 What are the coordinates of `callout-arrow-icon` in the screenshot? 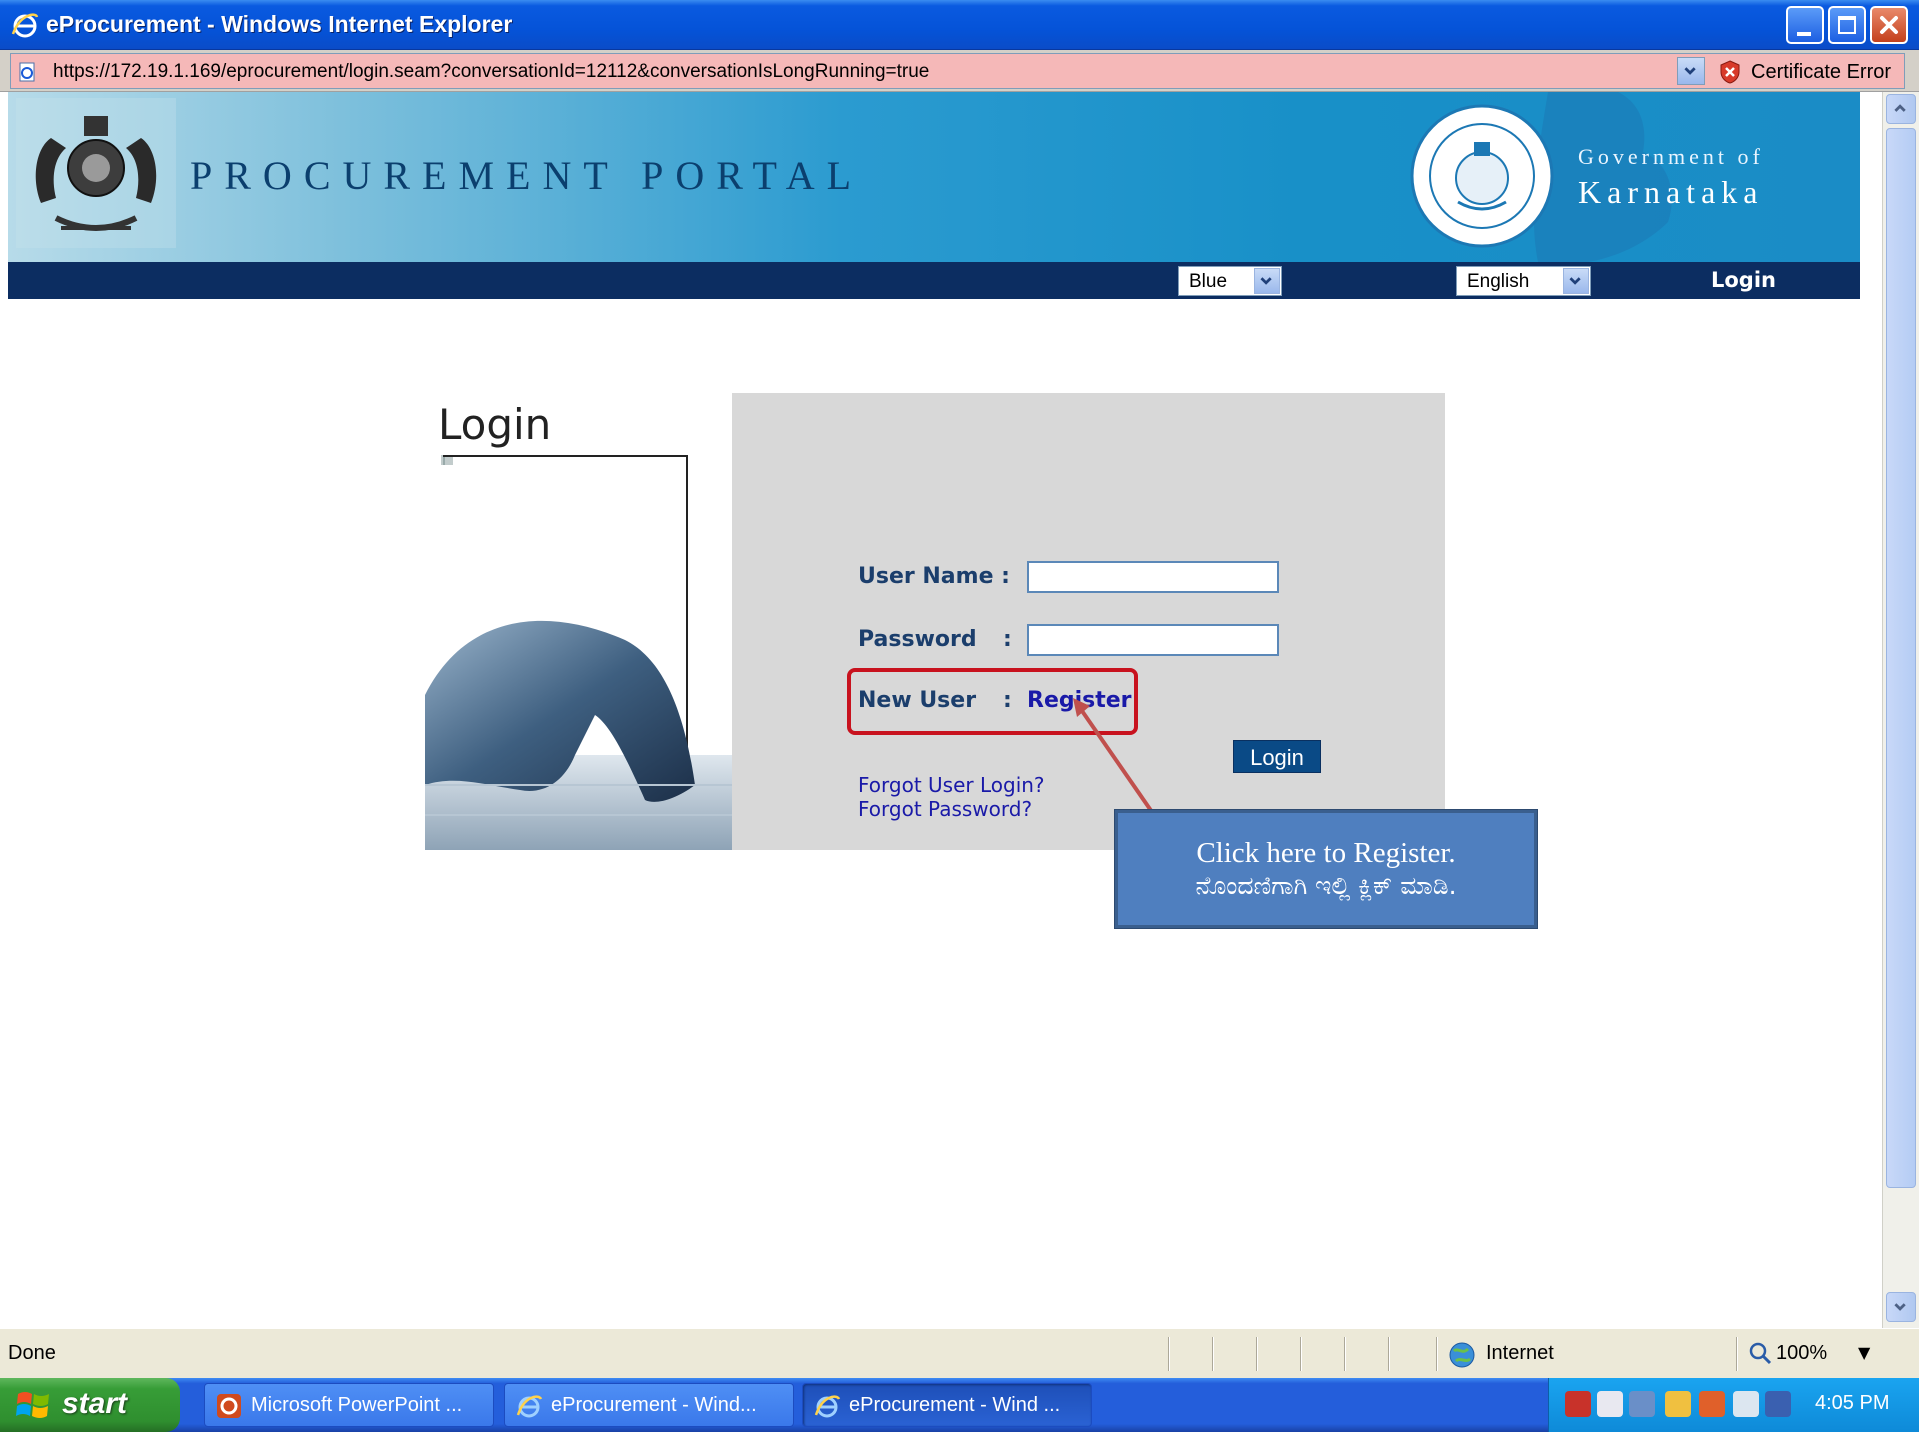 It's located at (1113, 756).